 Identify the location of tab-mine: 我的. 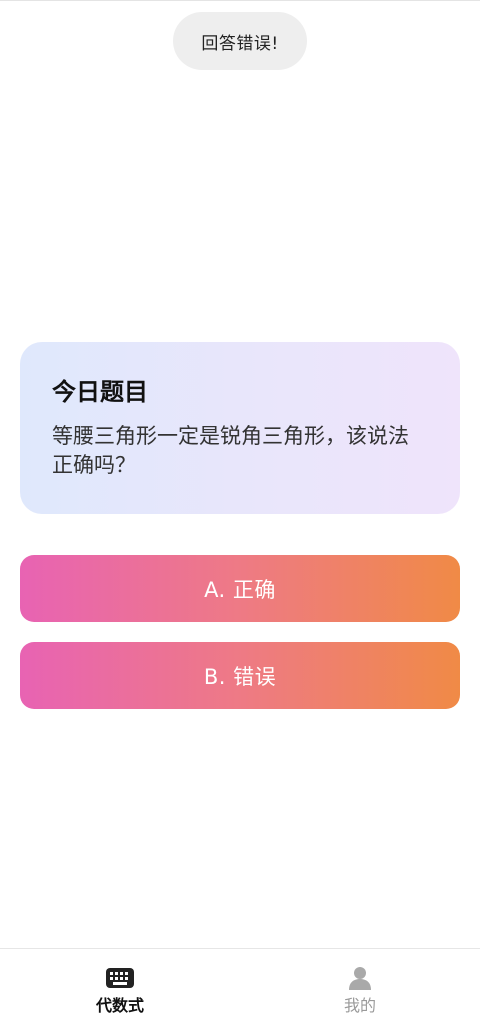
(360, 986).